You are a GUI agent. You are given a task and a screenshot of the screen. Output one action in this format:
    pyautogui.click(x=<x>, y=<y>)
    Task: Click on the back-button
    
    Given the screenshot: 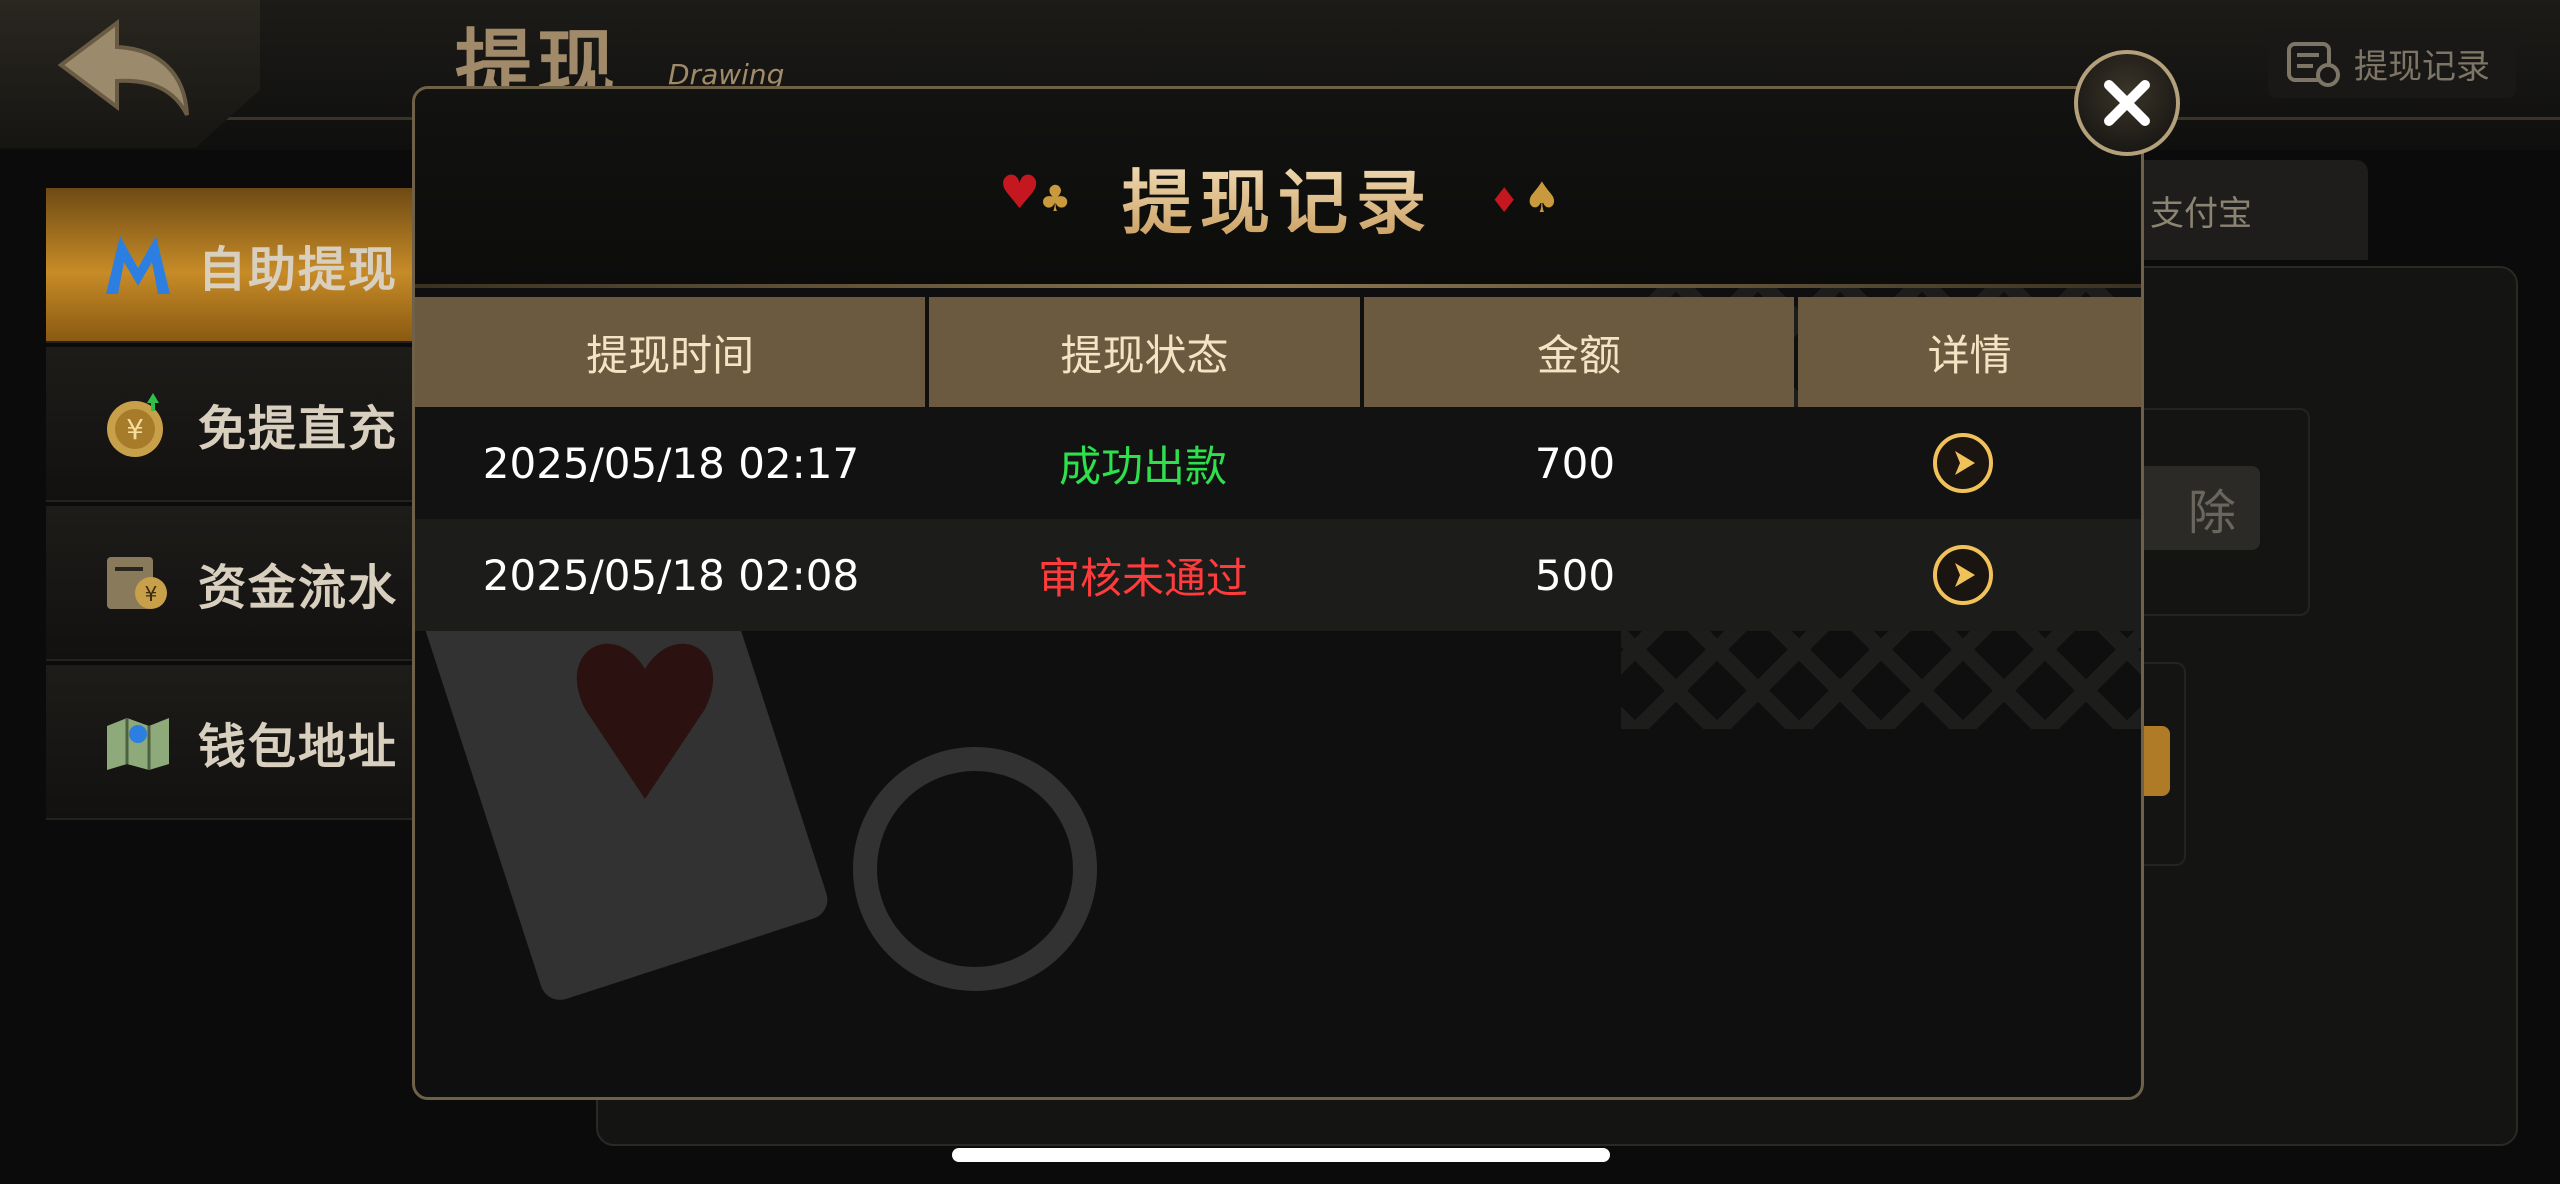 What is the action you would take?
    pyautogui.click(x=125, y=70)
    